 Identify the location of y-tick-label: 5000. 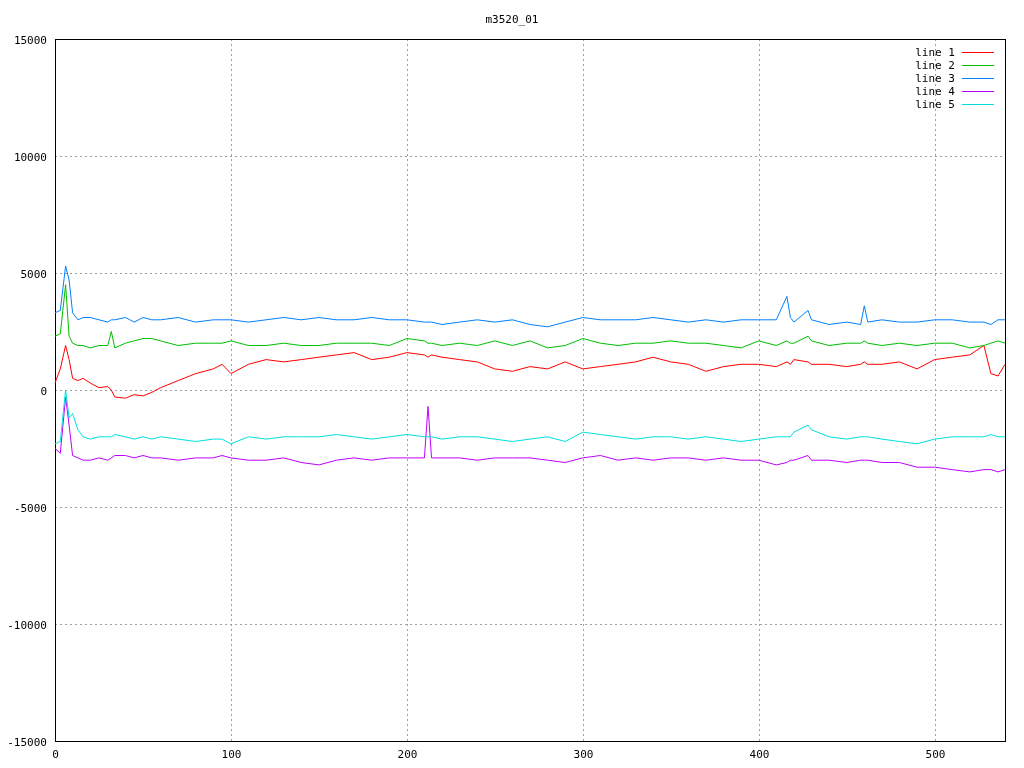
(33, 274).